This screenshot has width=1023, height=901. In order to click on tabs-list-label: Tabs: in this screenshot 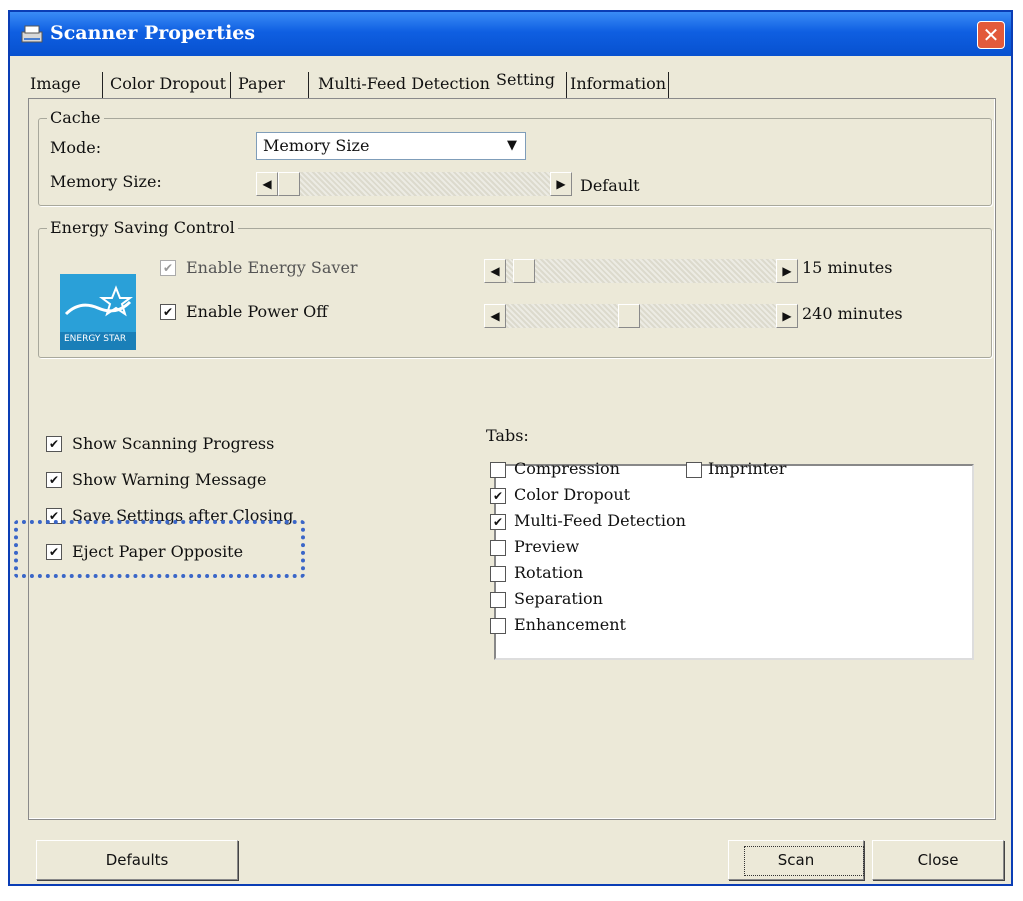, I will do `click(507, 435)`.